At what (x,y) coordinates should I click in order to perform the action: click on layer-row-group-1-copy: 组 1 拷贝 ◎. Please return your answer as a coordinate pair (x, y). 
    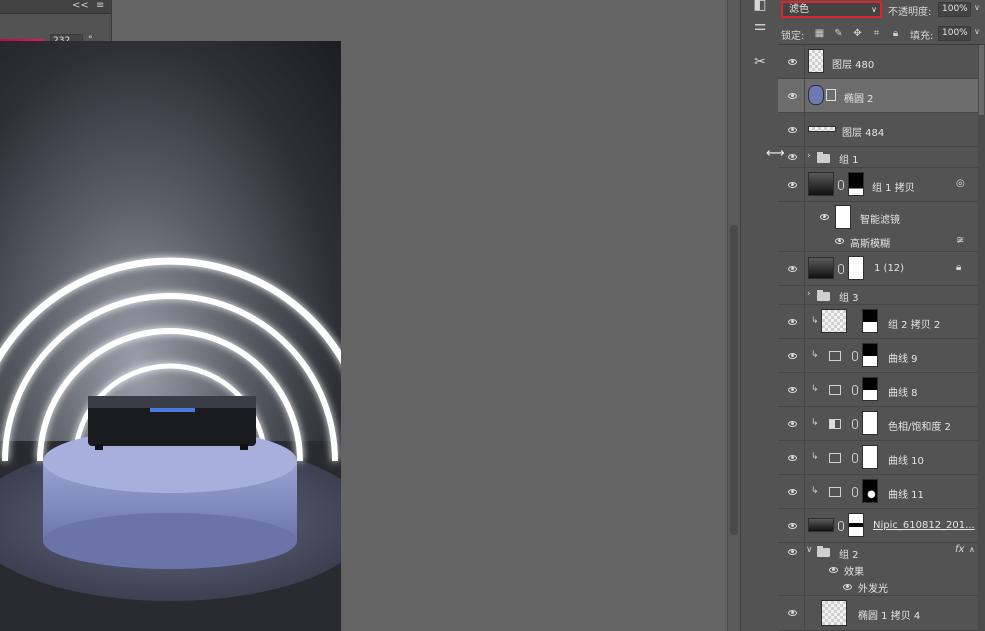
    Looking at the image, I should click on (878, 185).